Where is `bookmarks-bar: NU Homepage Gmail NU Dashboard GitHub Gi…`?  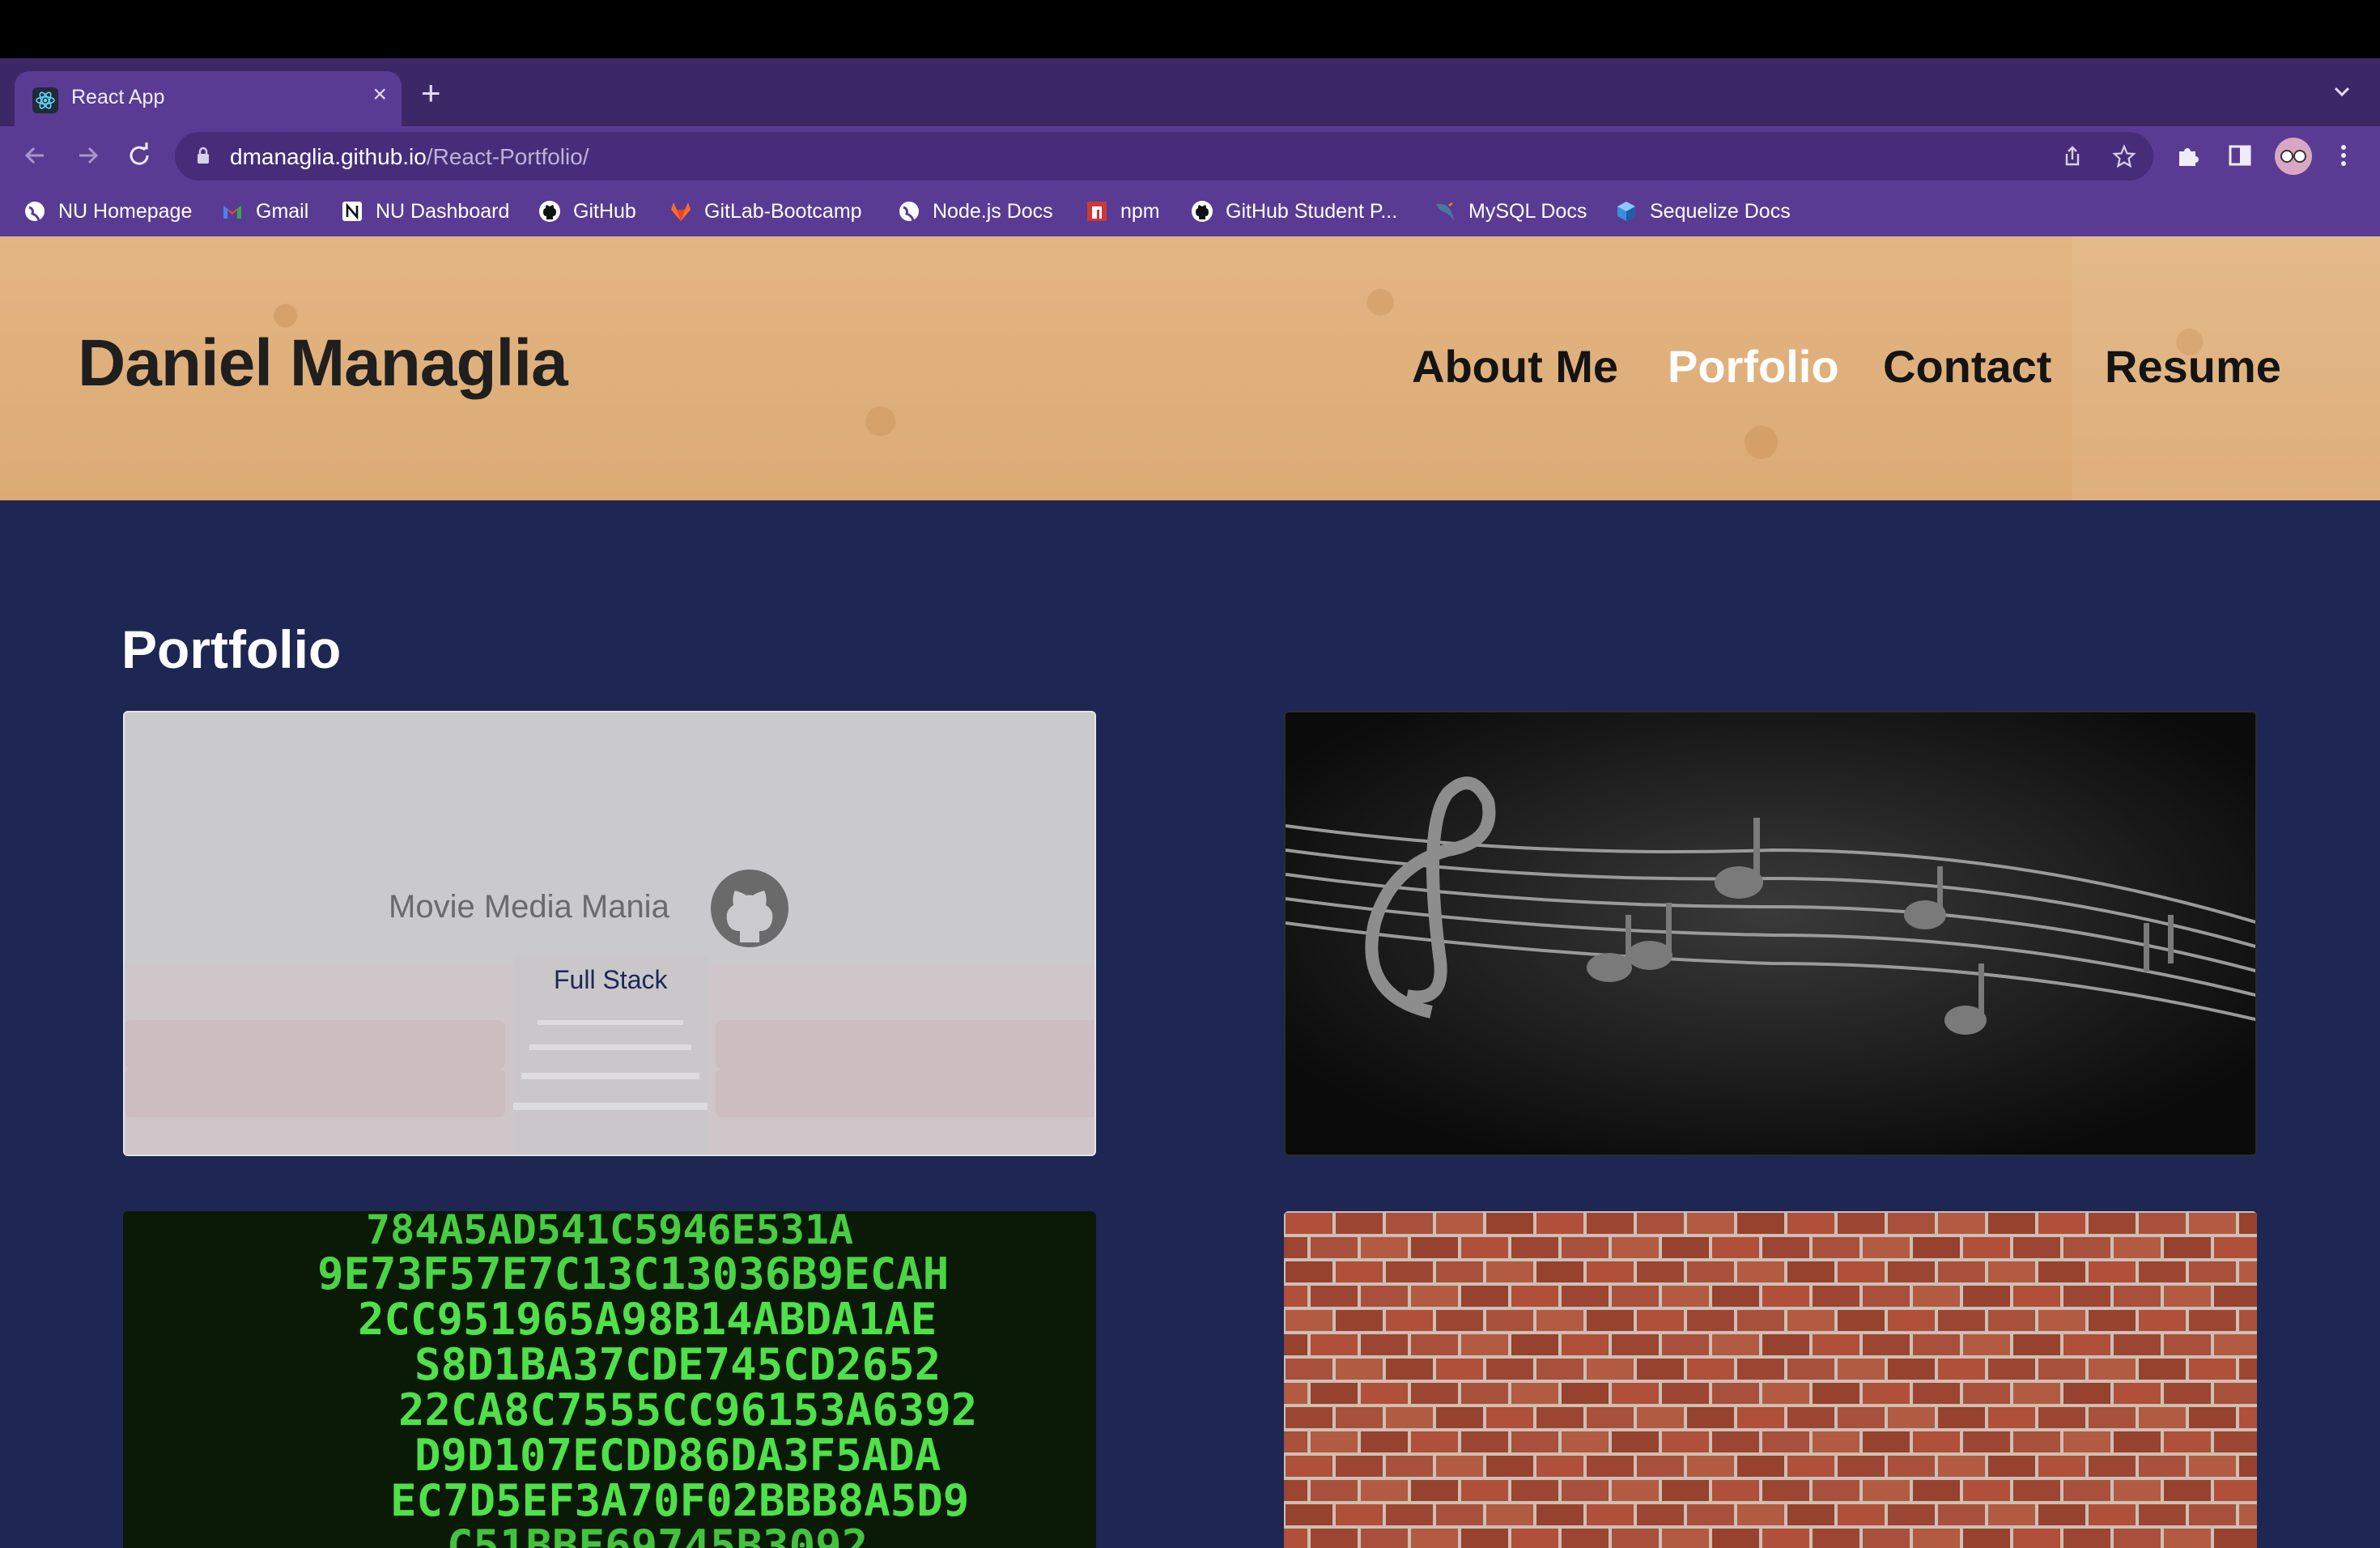 bookmarks-bar: NU Homepage Gmail NU Dashboard GitHub Gi… is located at coordinates (1190, 211).